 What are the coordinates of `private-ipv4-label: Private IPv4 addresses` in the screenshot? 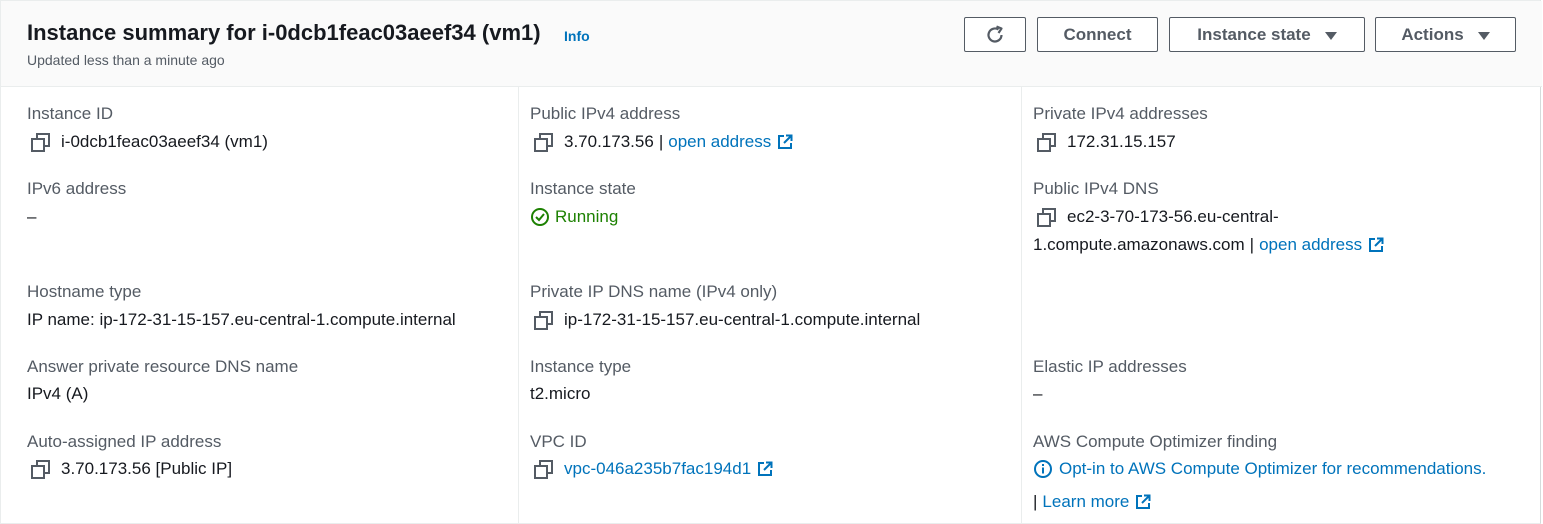 It's located at (1120, 113).